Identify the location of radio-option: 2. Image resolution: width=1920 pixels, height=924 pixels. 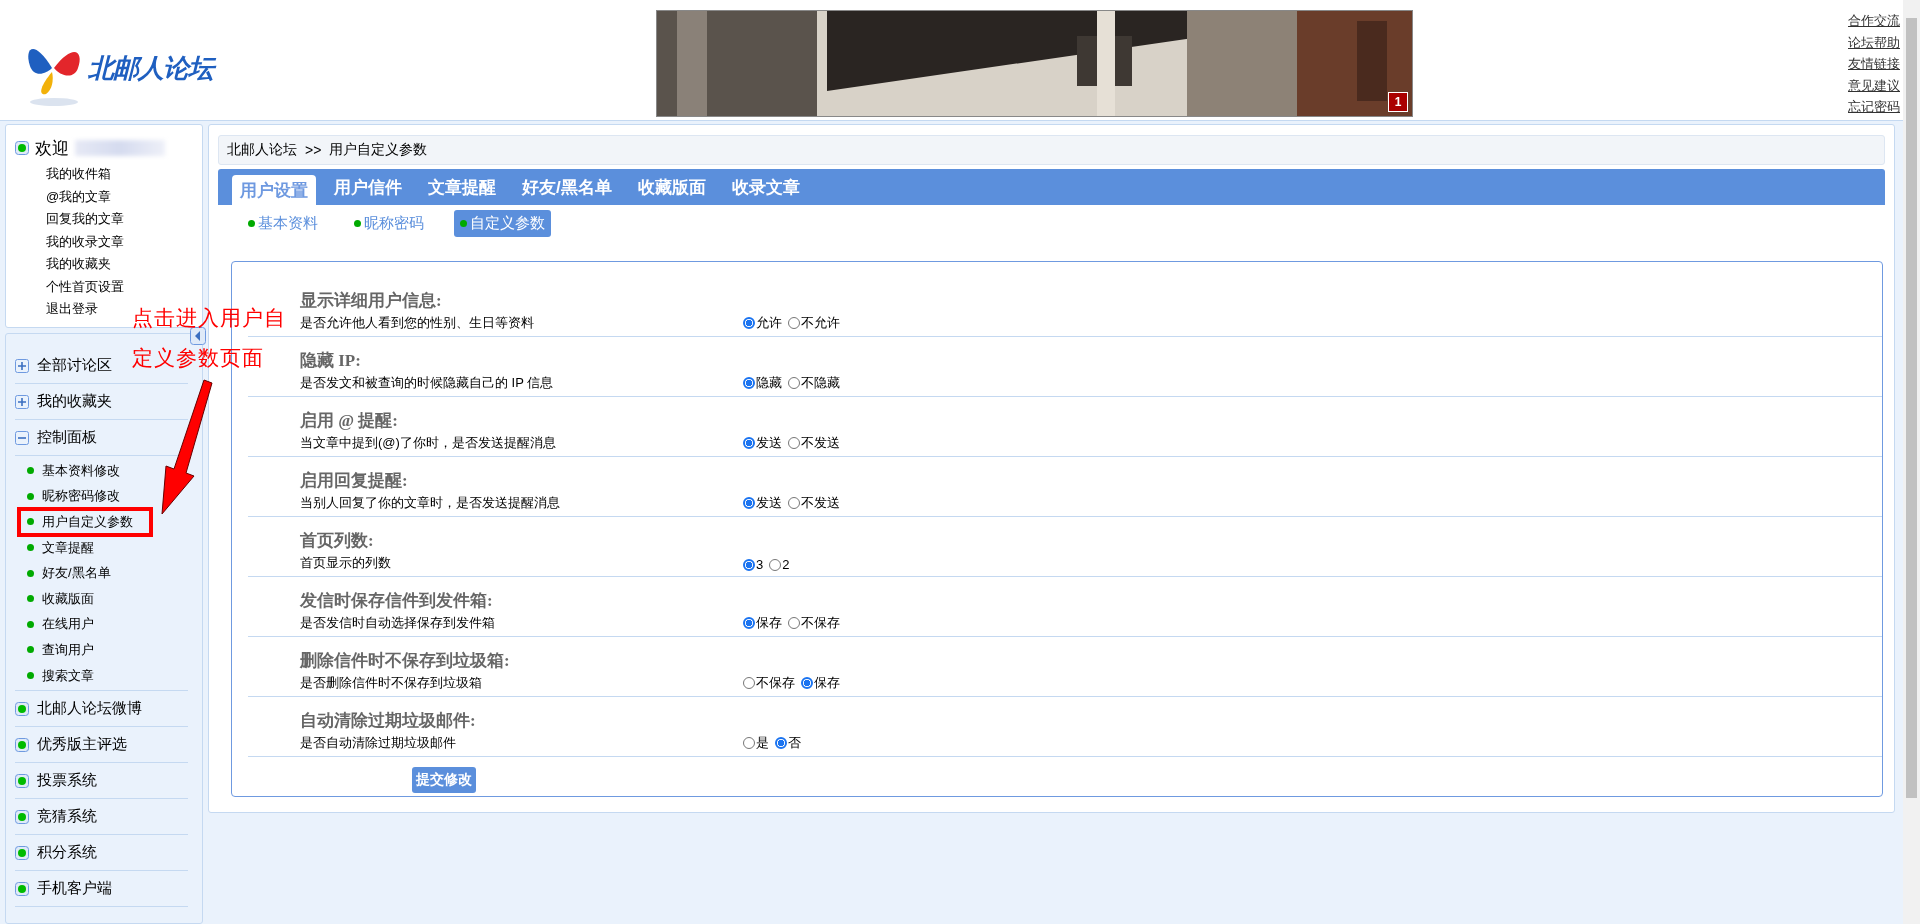
(779, 564).